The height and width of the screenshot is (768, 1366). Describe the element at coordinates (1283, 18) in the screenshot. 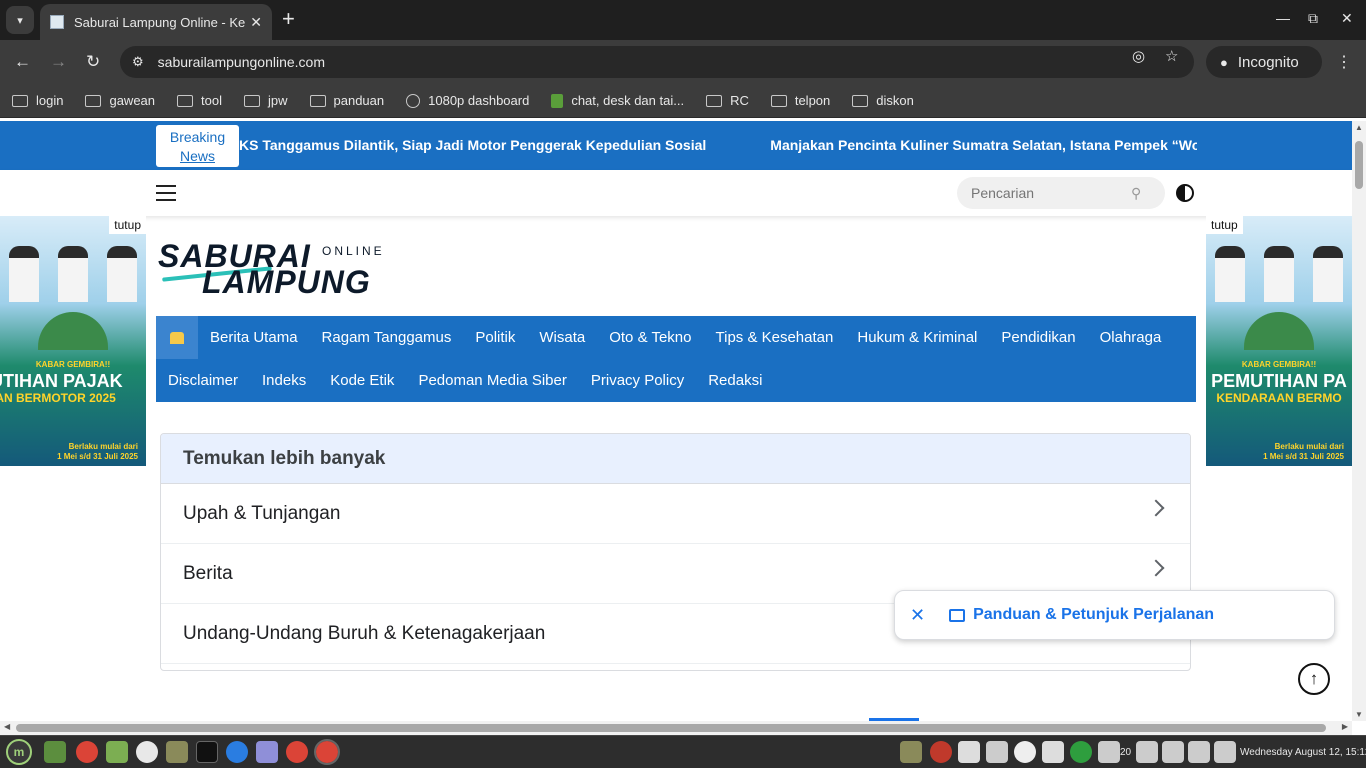

I see `minimize-button: —` at that location.